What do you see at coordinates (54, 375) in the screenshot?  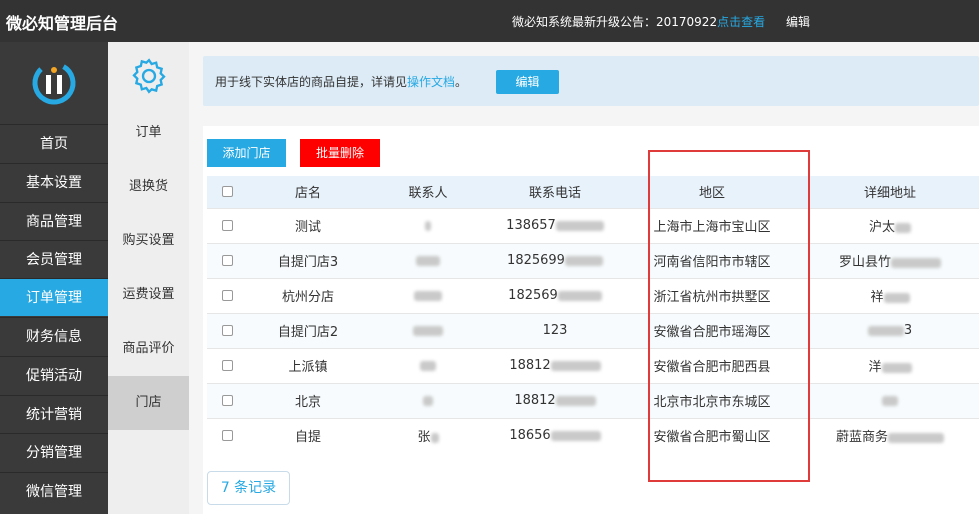 I see `sidebar-item-promotions: 促销活动` at bounding box center [54, 375].